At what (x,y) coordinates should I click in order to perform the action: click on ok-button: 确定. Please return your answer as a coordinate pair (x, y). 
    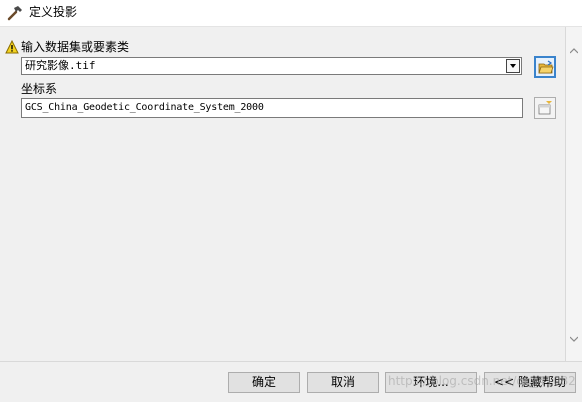
    Looking at the image, I should click on (264, 382).